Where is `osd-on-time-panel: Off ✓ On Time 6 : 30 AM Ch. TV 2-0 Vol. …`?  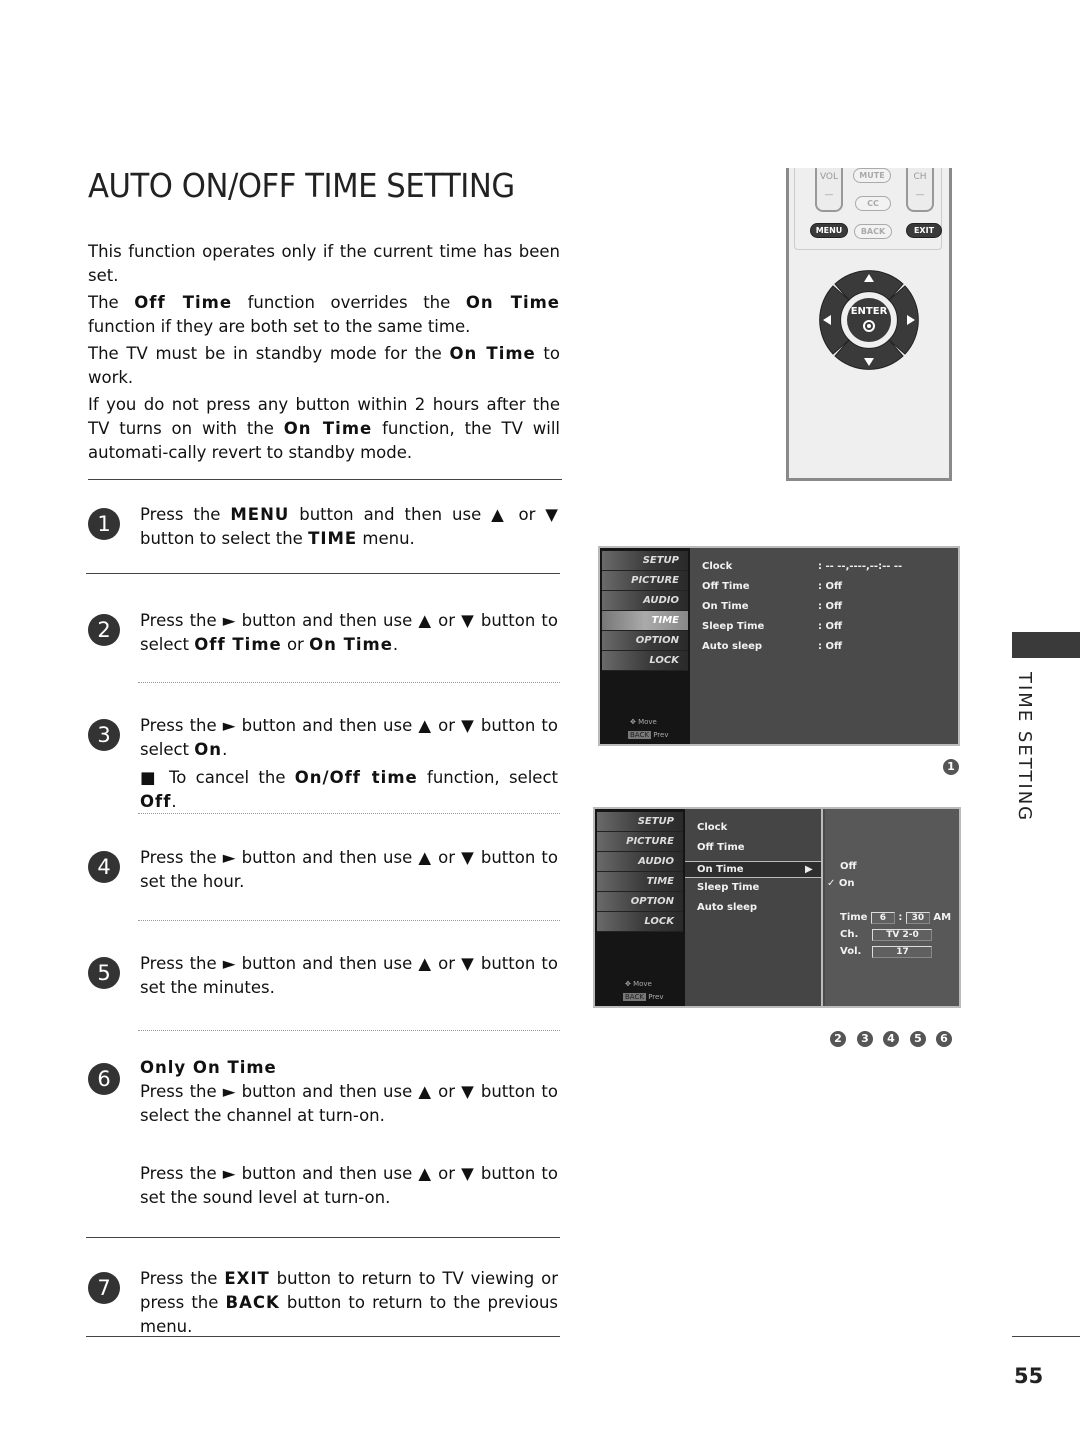 osd-on-time-panel: Off ✓ On Time 6 : 30 AM Ch. TV 2-0 Vol. … is located at coordinates (892, 907).